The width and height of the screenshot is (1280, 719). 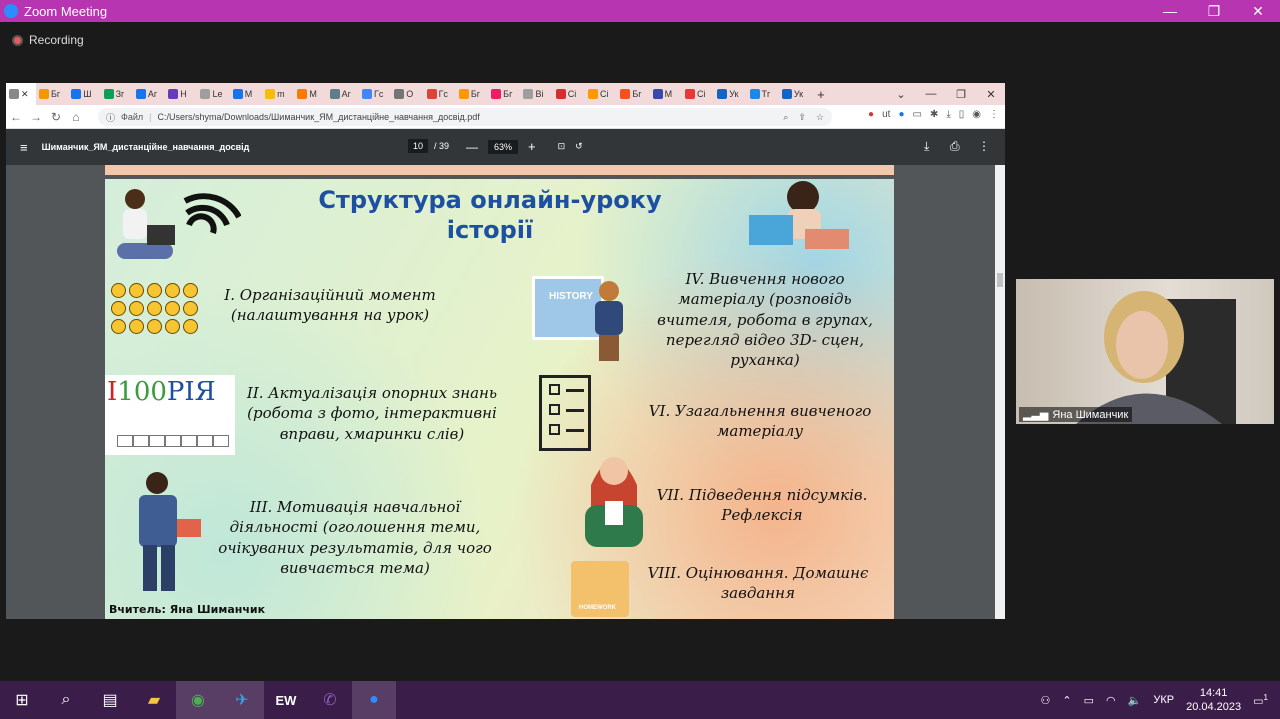 I want to click on close-icon: ✕, so click(x=1258, y=11).